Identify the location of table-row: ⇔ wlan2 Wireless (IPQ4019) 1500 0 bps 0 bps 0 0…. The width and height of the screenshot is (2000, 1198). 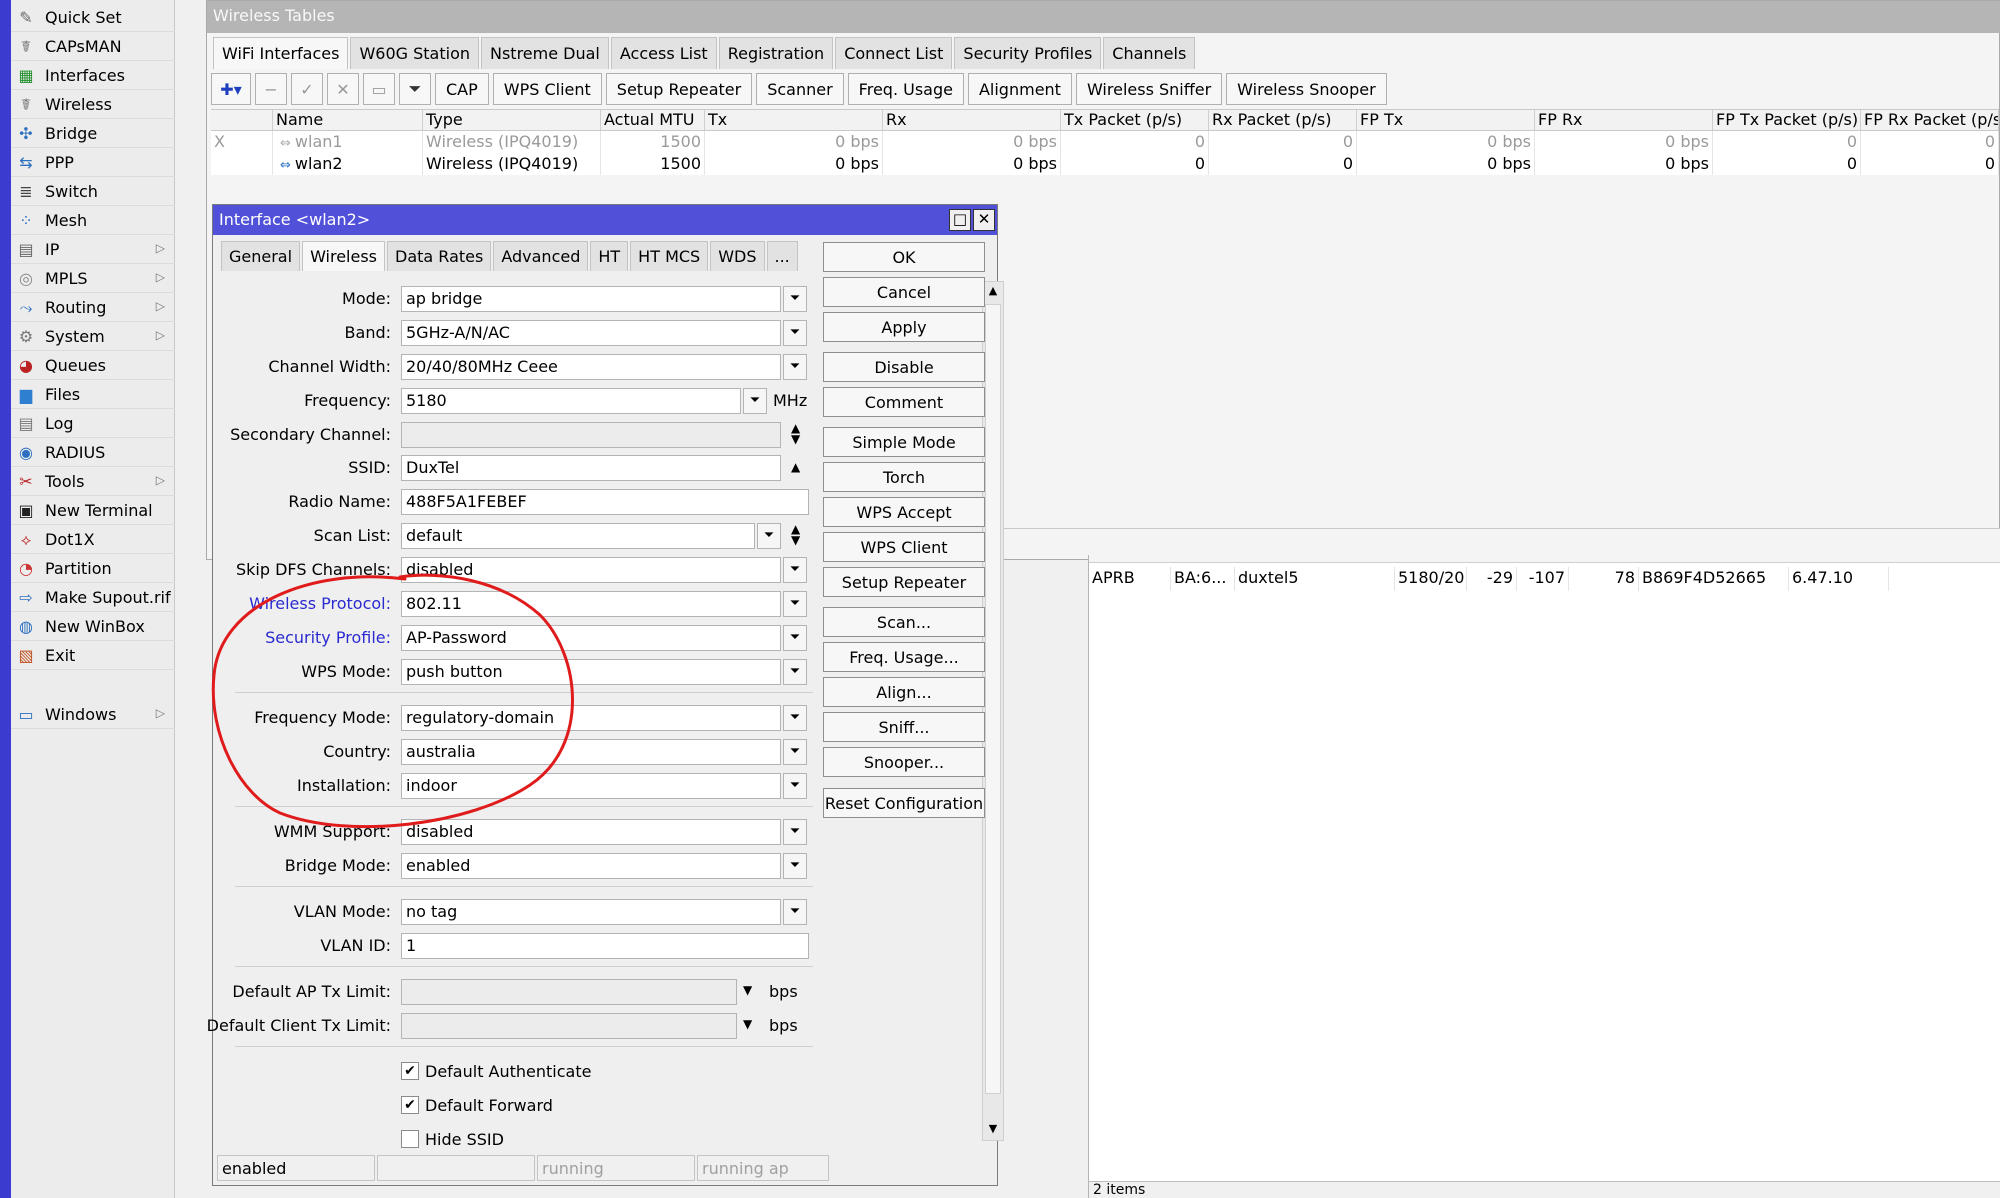
(1105, 164).